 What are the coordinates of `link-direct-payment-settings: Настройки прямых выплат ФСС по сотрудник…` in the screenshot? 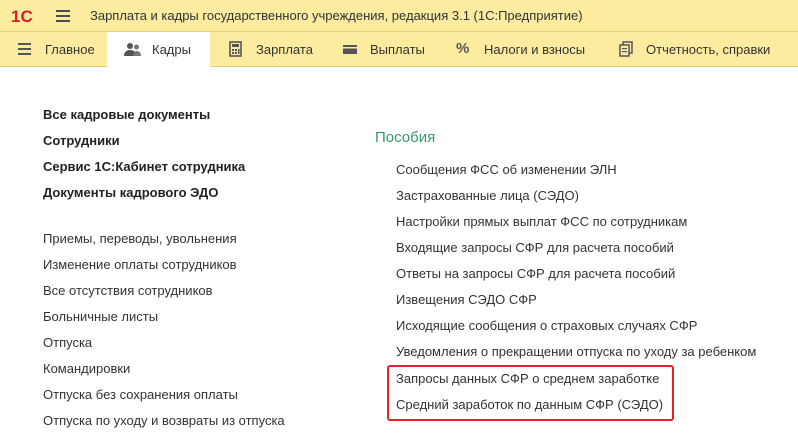 It's located at (541, 221).